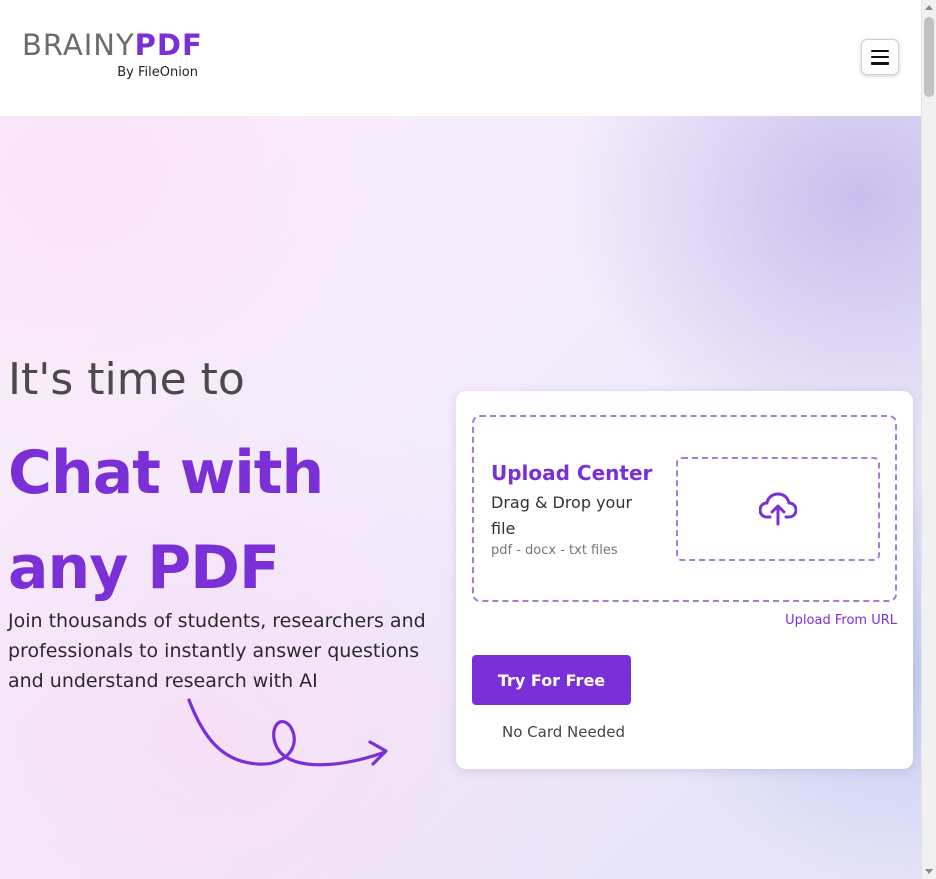 The height and width of the screenshot is (879, 936). I want to click on upload-file-button, so click(778, 509).